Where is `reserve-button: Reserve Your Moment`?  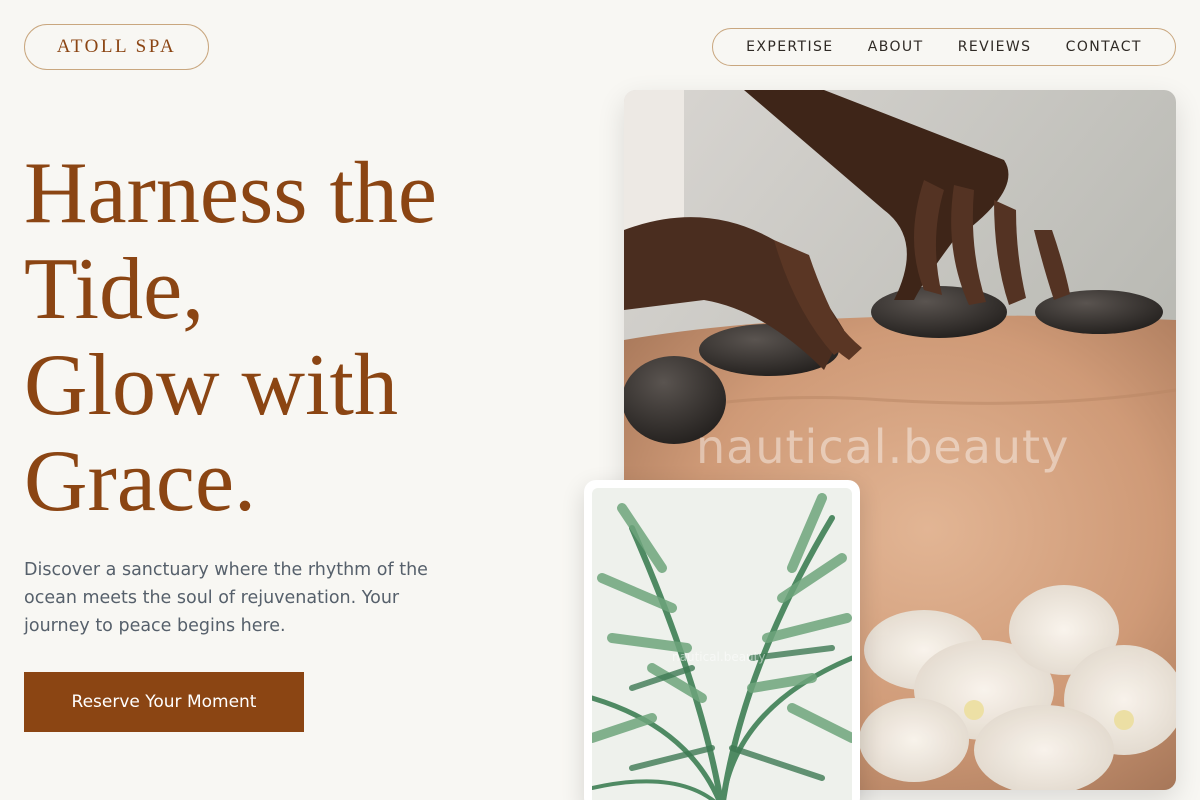 reserve-button: Reserve Your Moment is located at coordinates (164, 702).